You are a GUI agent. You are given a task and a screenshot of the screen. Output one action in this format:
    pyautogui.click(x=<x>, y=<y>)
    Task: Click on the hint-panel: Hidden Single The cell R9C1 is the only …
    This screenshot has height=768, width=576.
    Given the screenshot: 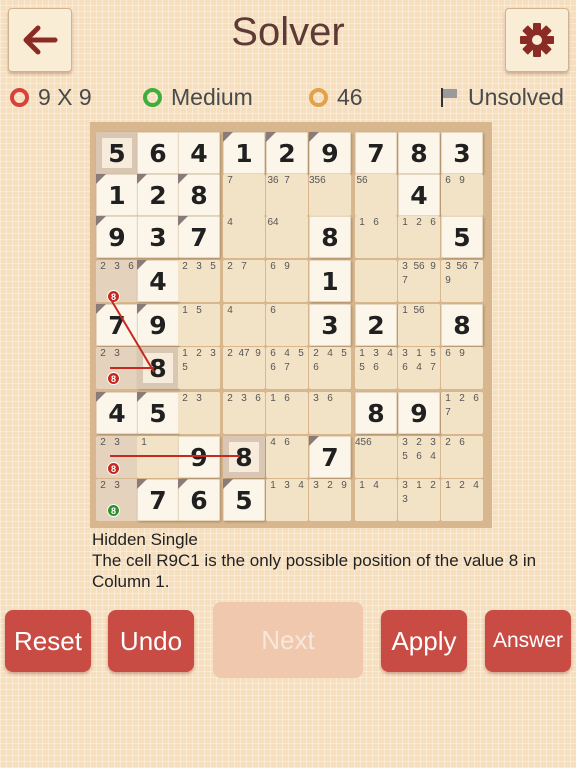 What is the action you would take?
    pyautogui.click(x=322, y=560)
    